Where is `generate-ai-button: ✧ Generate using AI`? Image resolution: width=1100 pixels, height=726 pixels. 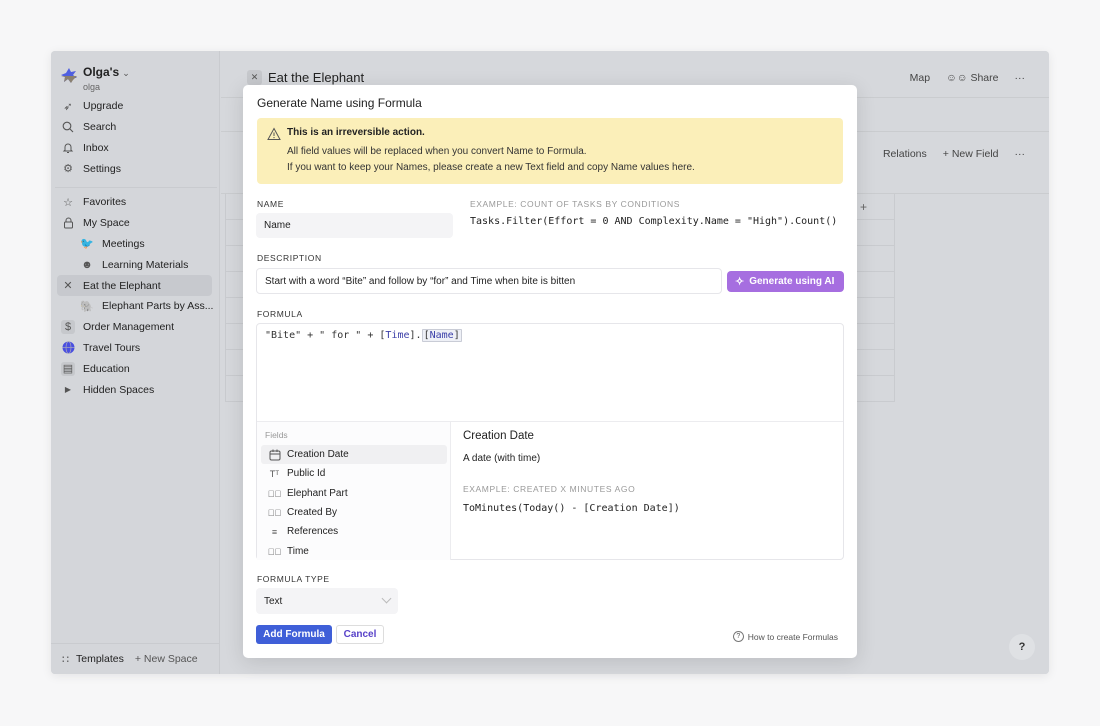 generate-ai-button: ✧ Generate using AI is located at coordinates (785, 281).